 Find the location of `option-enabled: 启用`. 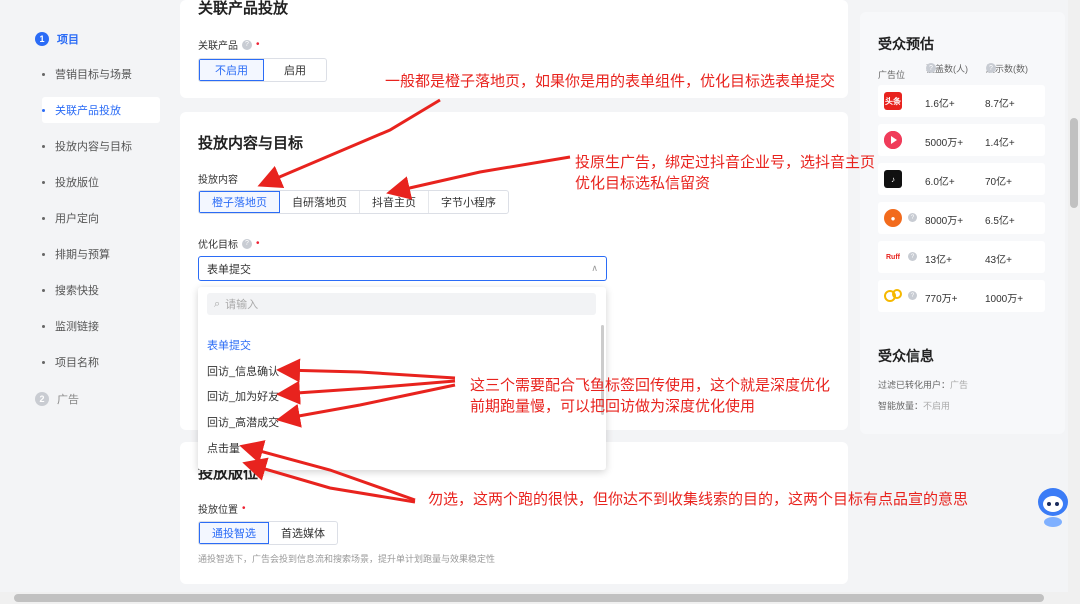

option-enabled: 启用 is located at coordinates (295, 70).